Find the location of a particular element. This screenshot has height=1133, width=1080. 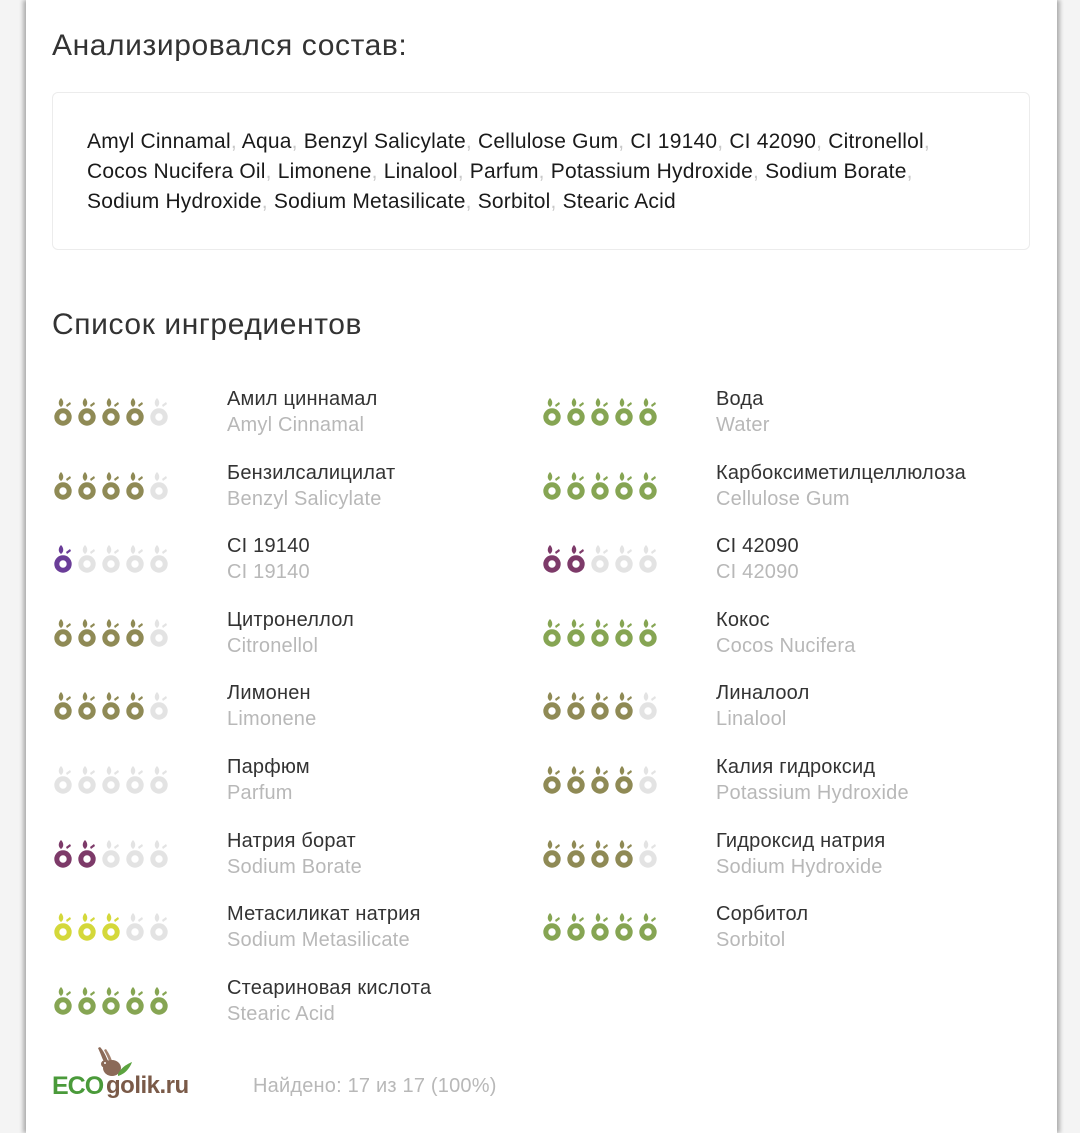

composition-ingredient: CI 19140 is located at coordinates (673, 141).